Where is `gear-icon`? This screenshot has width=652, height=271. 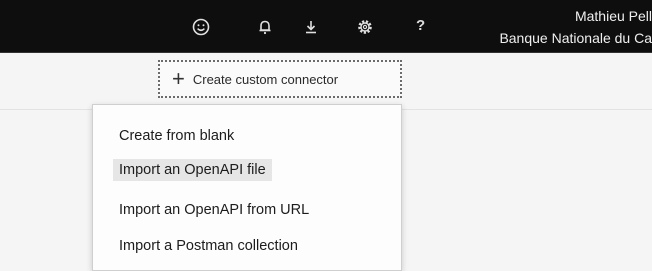
gear-icon is located at coordinates (365, 27).